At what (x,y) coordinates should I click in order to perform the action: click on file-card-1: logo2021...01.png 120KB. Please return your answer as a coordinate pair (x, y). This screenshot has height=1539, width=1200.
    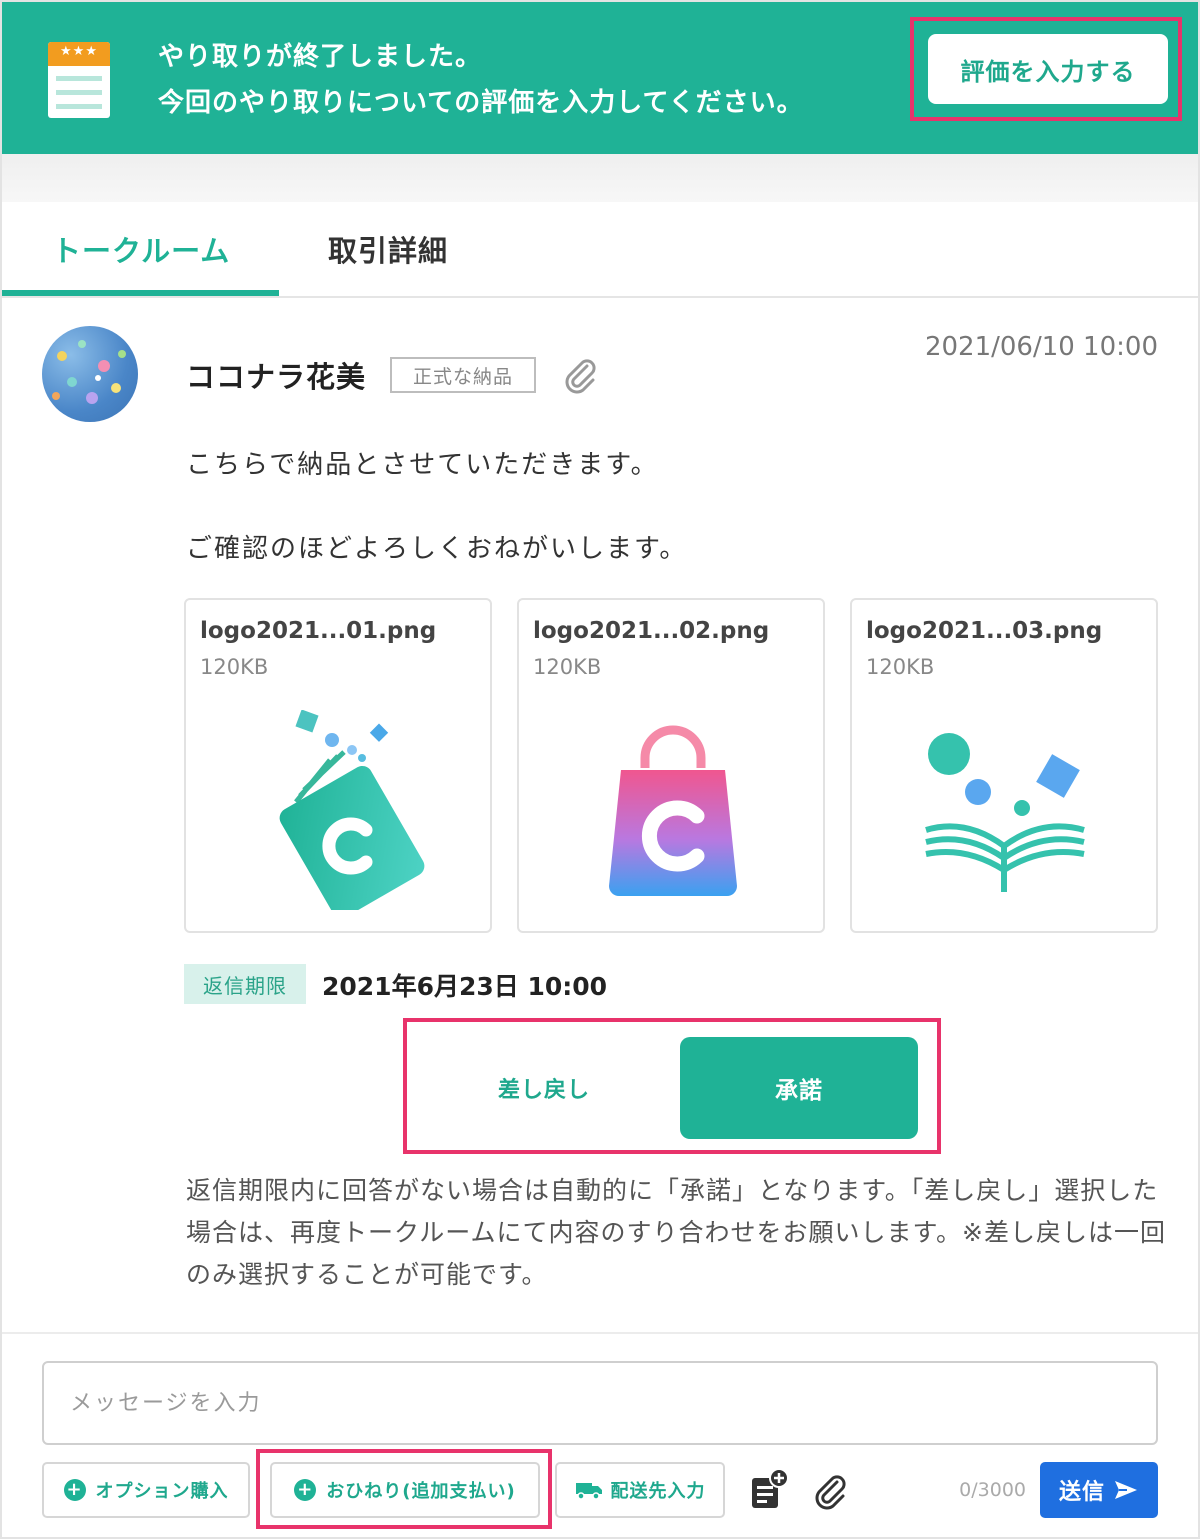
    Looking at the image, I should click on (338, 765).